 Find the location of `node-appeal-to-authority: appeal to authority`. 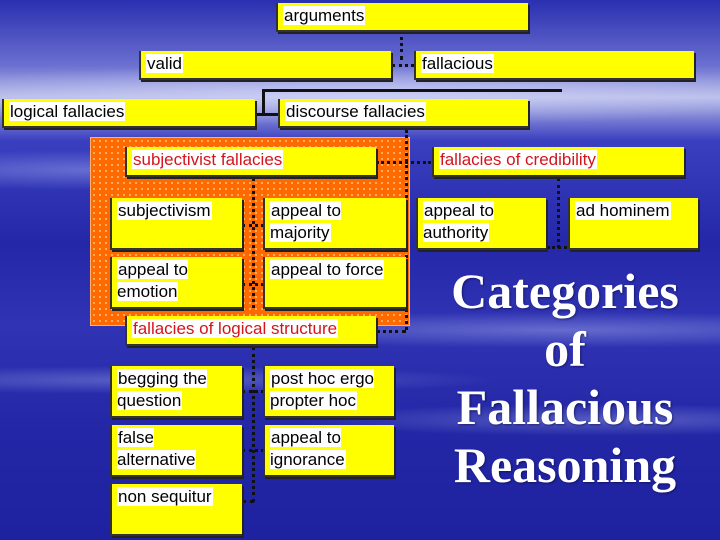

node-appeal-to-authority: appeal to authority is located at coordinates (481, 224).